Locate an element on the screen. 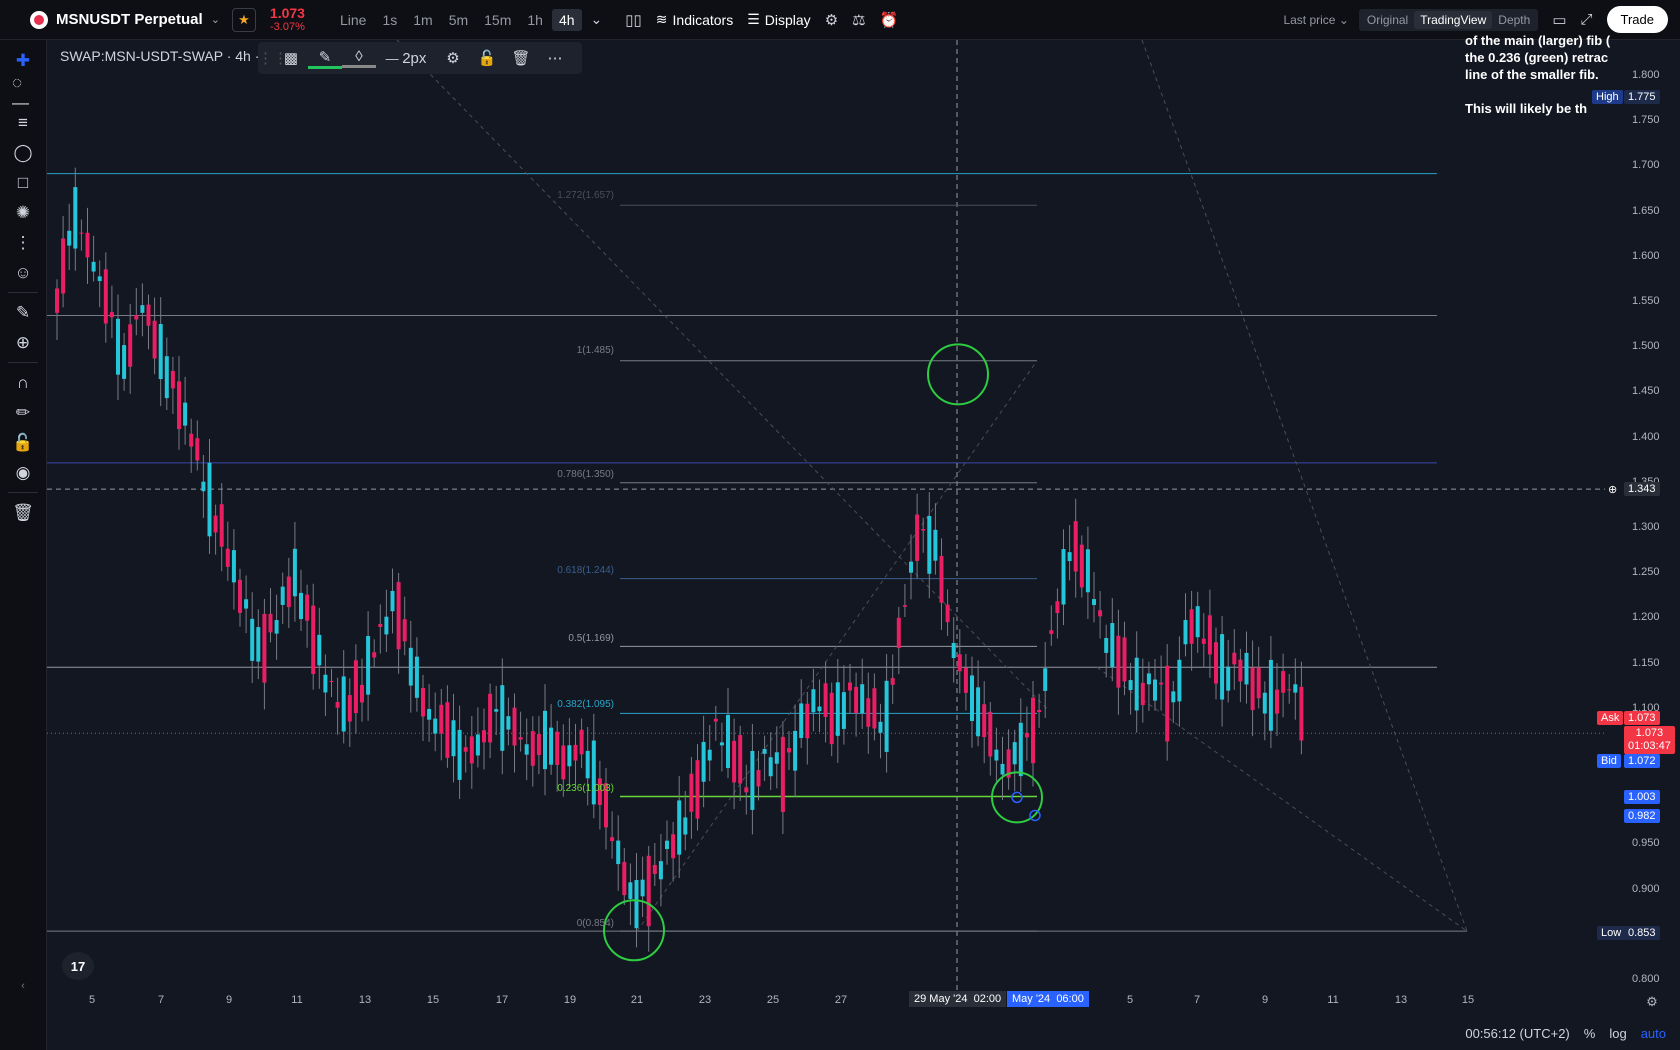  collapse-sidebar-icon: ‹ is located at coordinates (23, 986).